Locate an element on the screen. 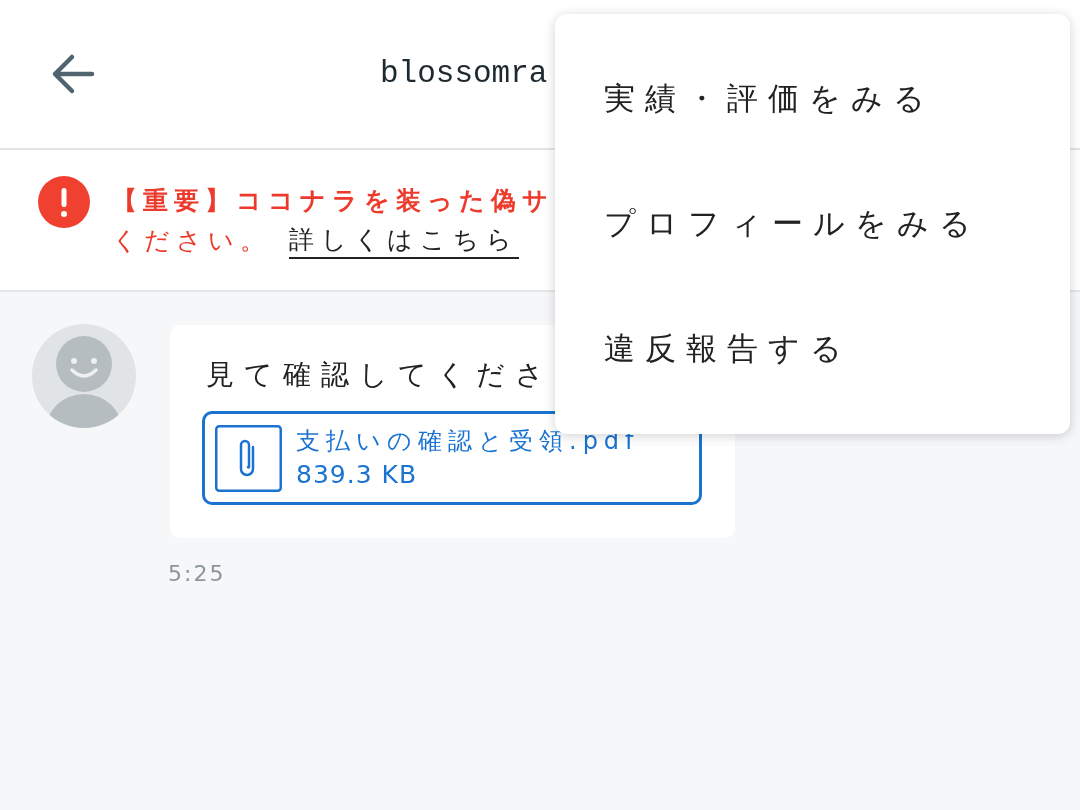 Image resolution: width=1080 pixels, height=810 pixels. message-text: 見て確認してくださ is located at coordinates (380, 375).